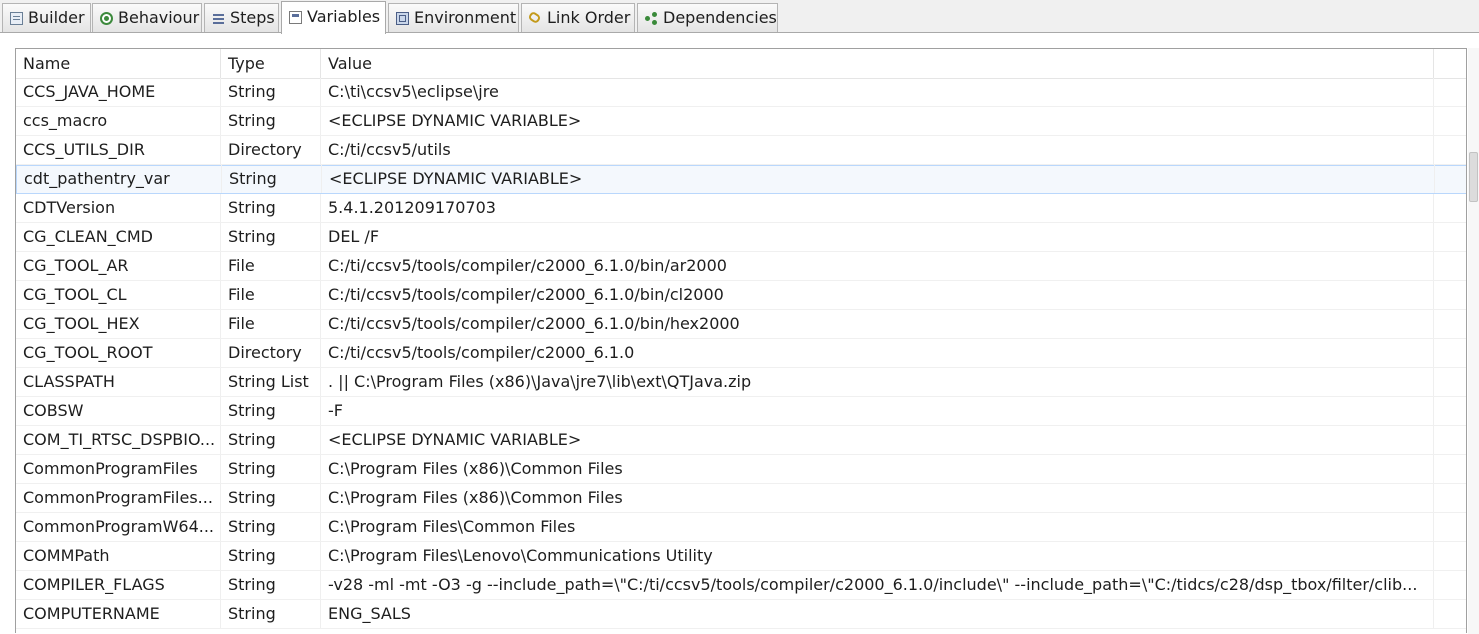  I want to click on tab-label: Steps, so click(252, 17).